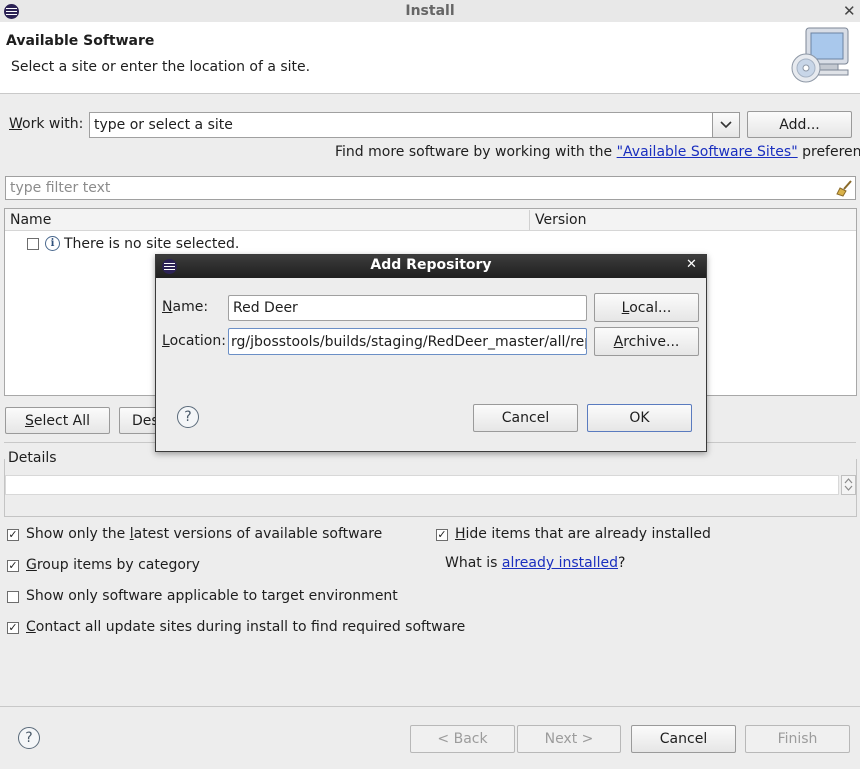 The width and height of the screenshot is (860, 769). I want to click on close-icon: ✕, so click(849, 11).